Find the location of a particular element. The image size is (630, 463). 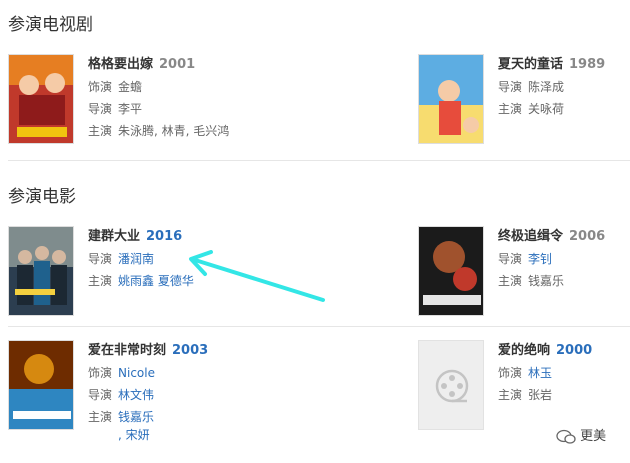

section-divider is located at coordinates (319, 160).